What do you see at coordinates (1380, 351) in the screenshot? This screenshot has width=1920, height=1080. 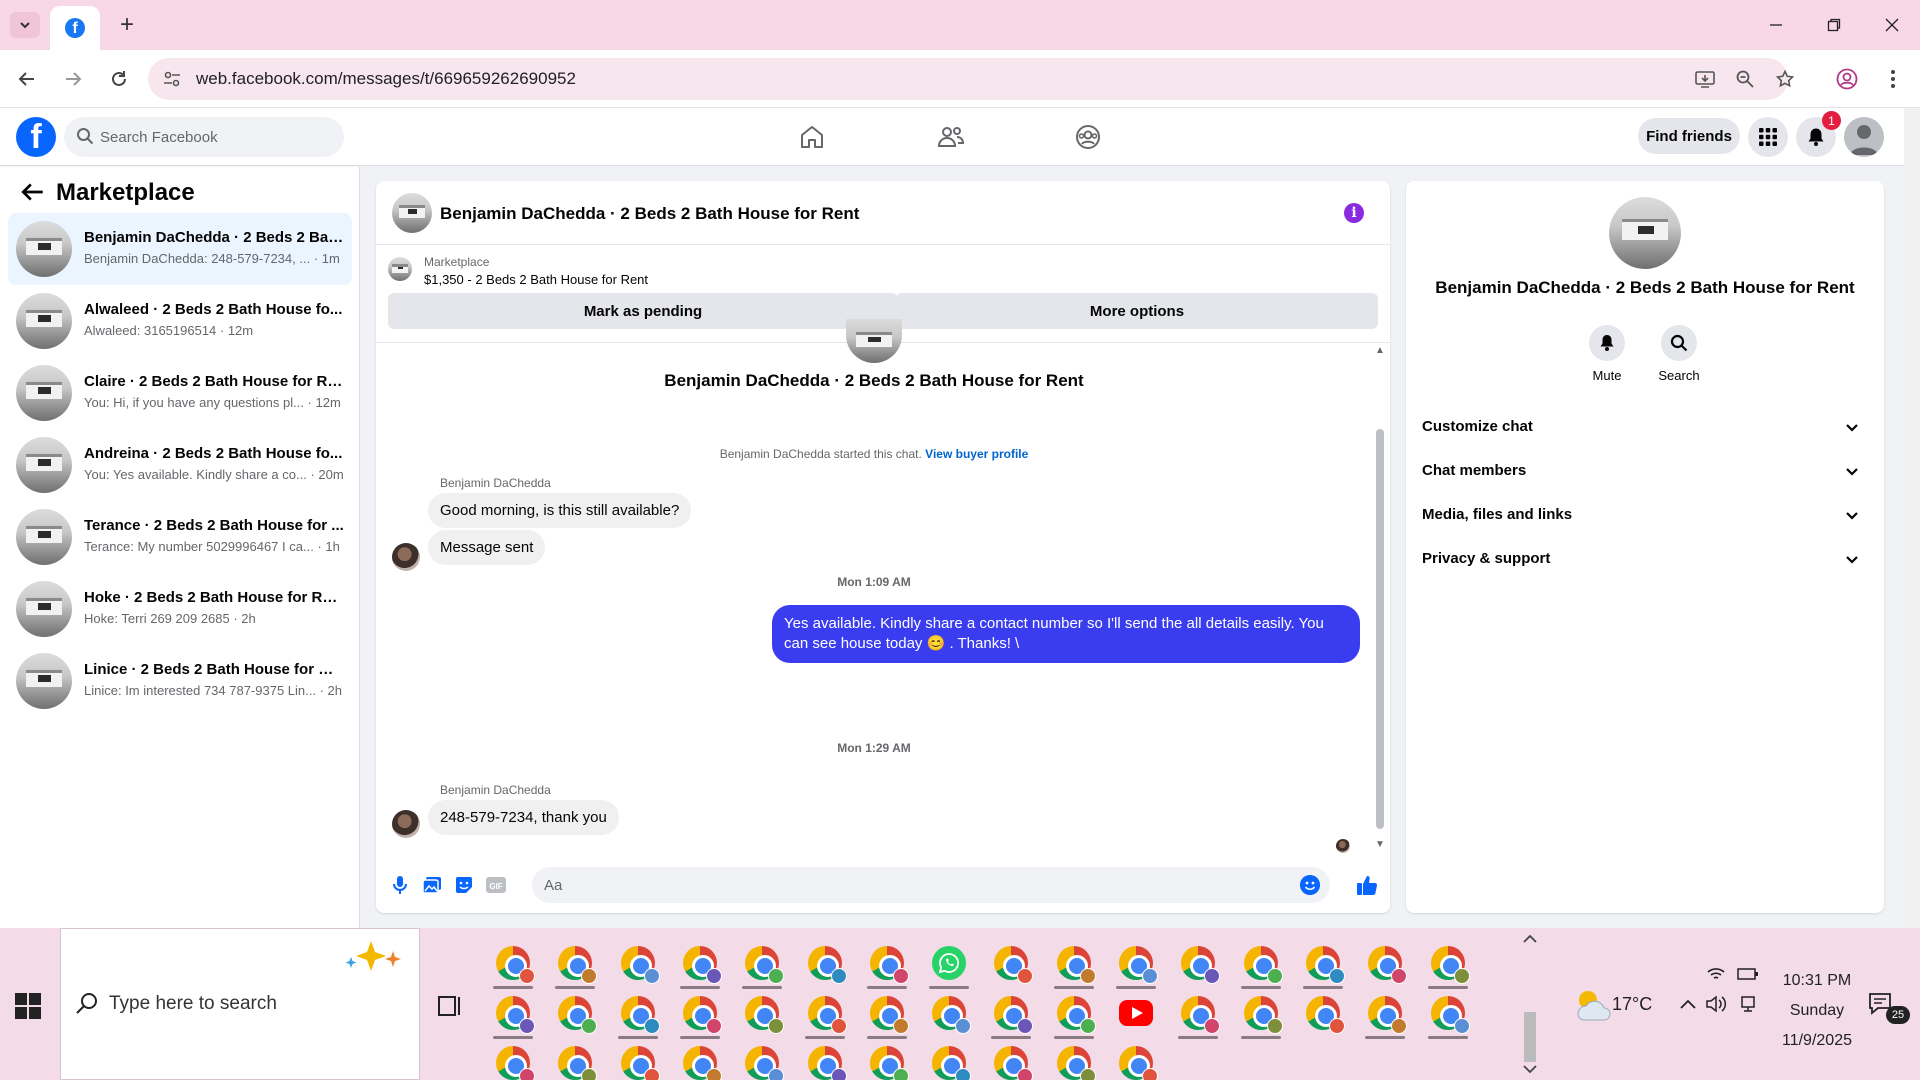 I see `scroll-up-arrow-icon: ▲` at bounding box center [1380, 351].